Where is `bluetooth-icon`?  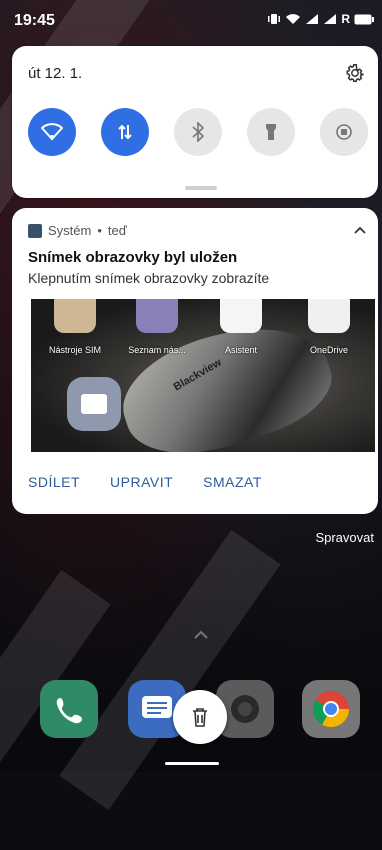
bluetooth-icon is located at coordinates (198, 132).